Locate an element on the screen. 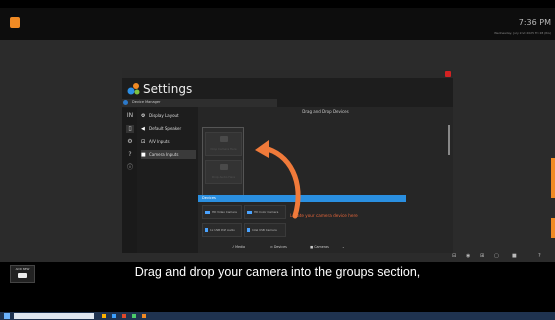 The width and height of the screenshot is (555, 320). device-usb-audio: 1x USB PnP Audio is located at coordinates (222, 230).